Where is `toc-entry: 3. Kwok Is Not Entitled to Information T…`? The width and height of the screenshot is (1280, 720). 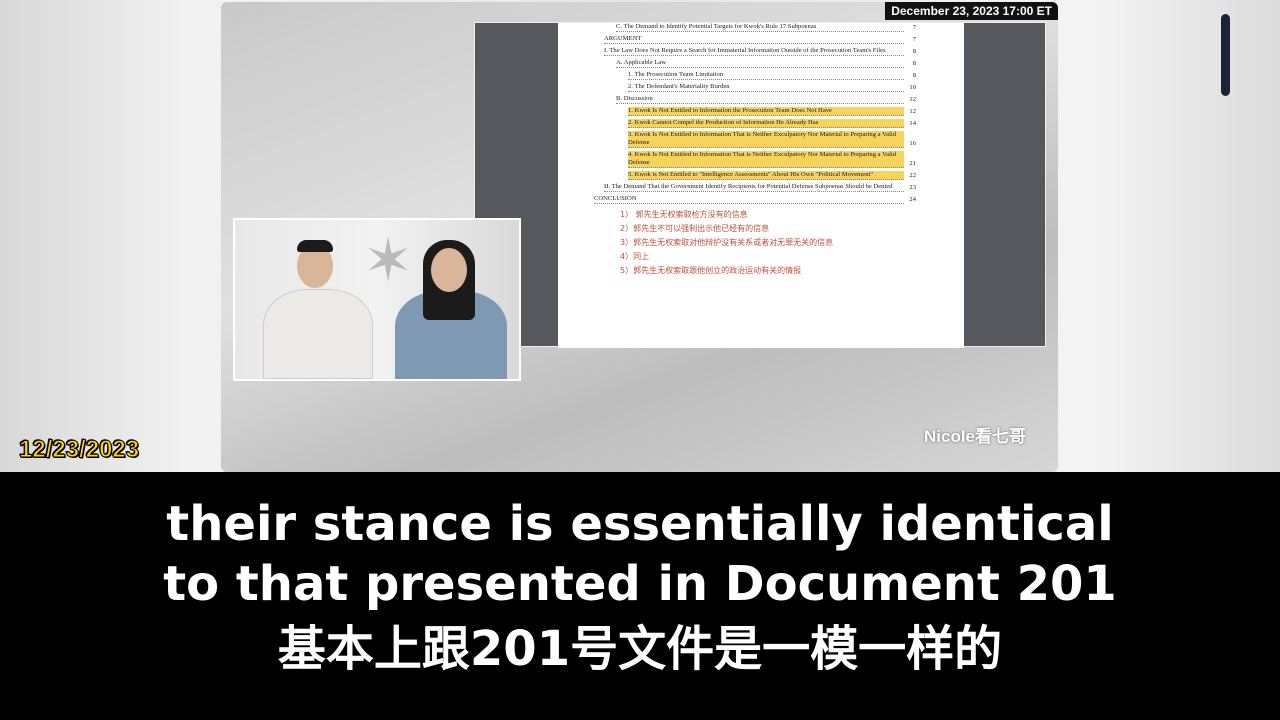
toc-entry: 3. Kwok Is Not Entitled to Information T… is located at coordinates (772, 139).